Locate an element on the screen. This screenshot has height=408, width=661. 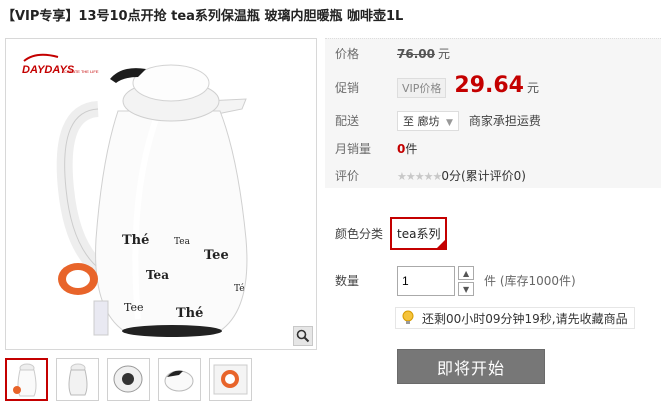
delivery-row: 配送 至 廊坊 ▼ 商家承担运费 is located at coordinates (438, 121).